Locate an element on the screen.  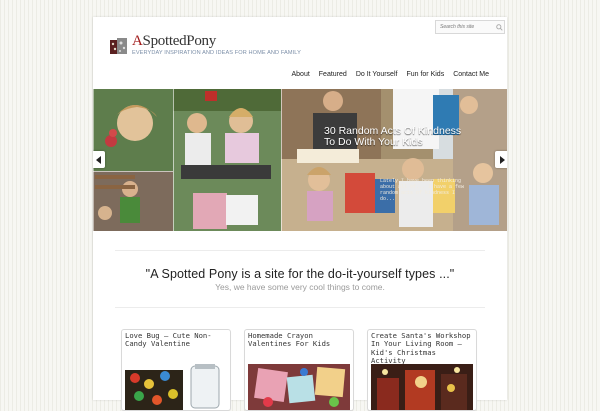
post-card: Love Bug – Cute Non-Candy Valentine is located at coordinates (176, 370).